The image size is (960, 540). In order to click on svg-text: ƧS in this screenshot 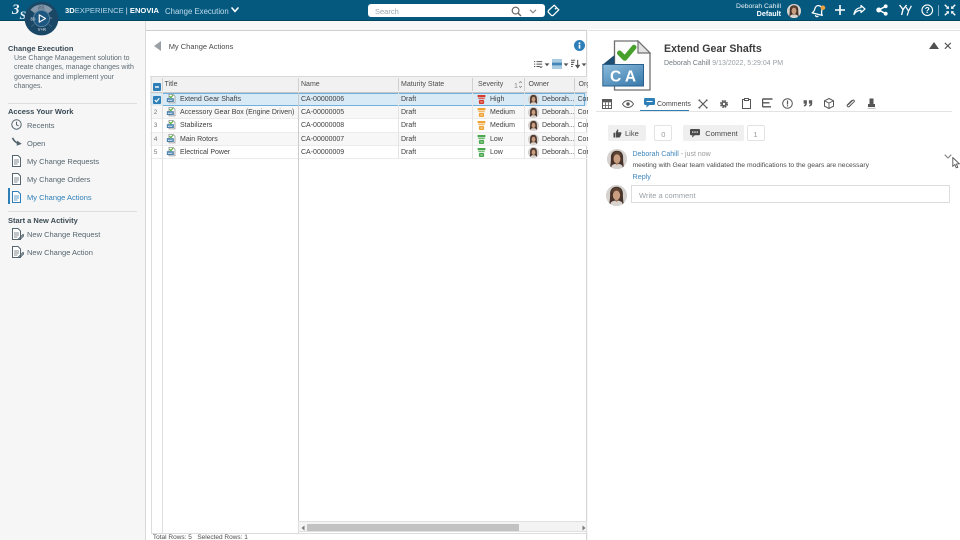, I will do `click(41, 9)`.